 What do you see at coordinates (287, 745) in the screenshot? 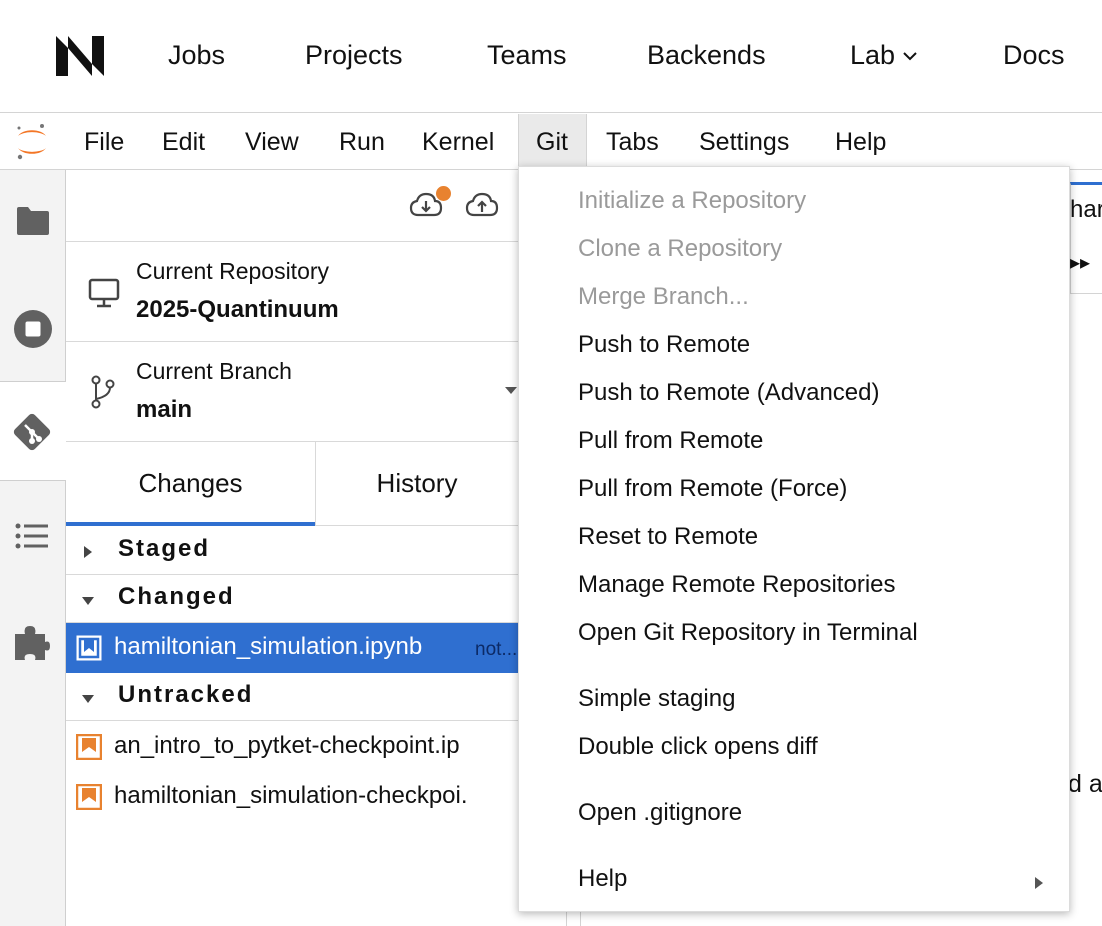
I see `untracked-file-name: an_intro_to_pytket-checkpoint.ip` at bounding box center [287, 745].